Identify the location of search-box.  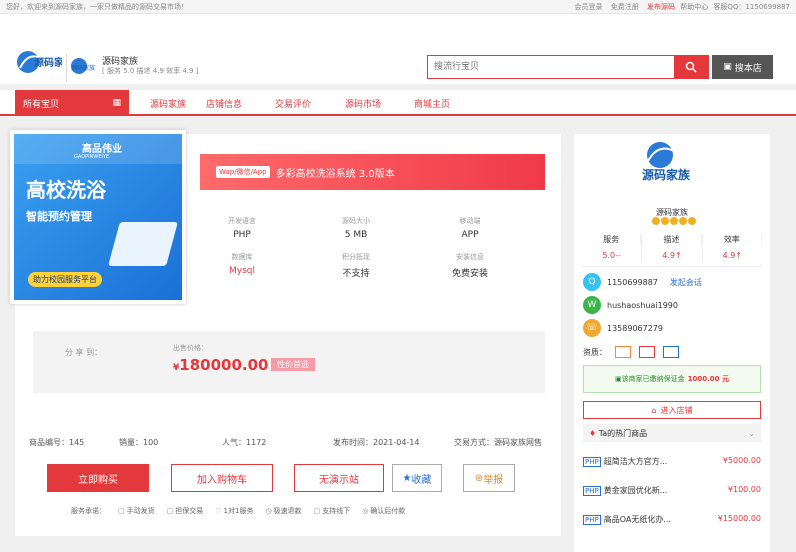
(568, 67).